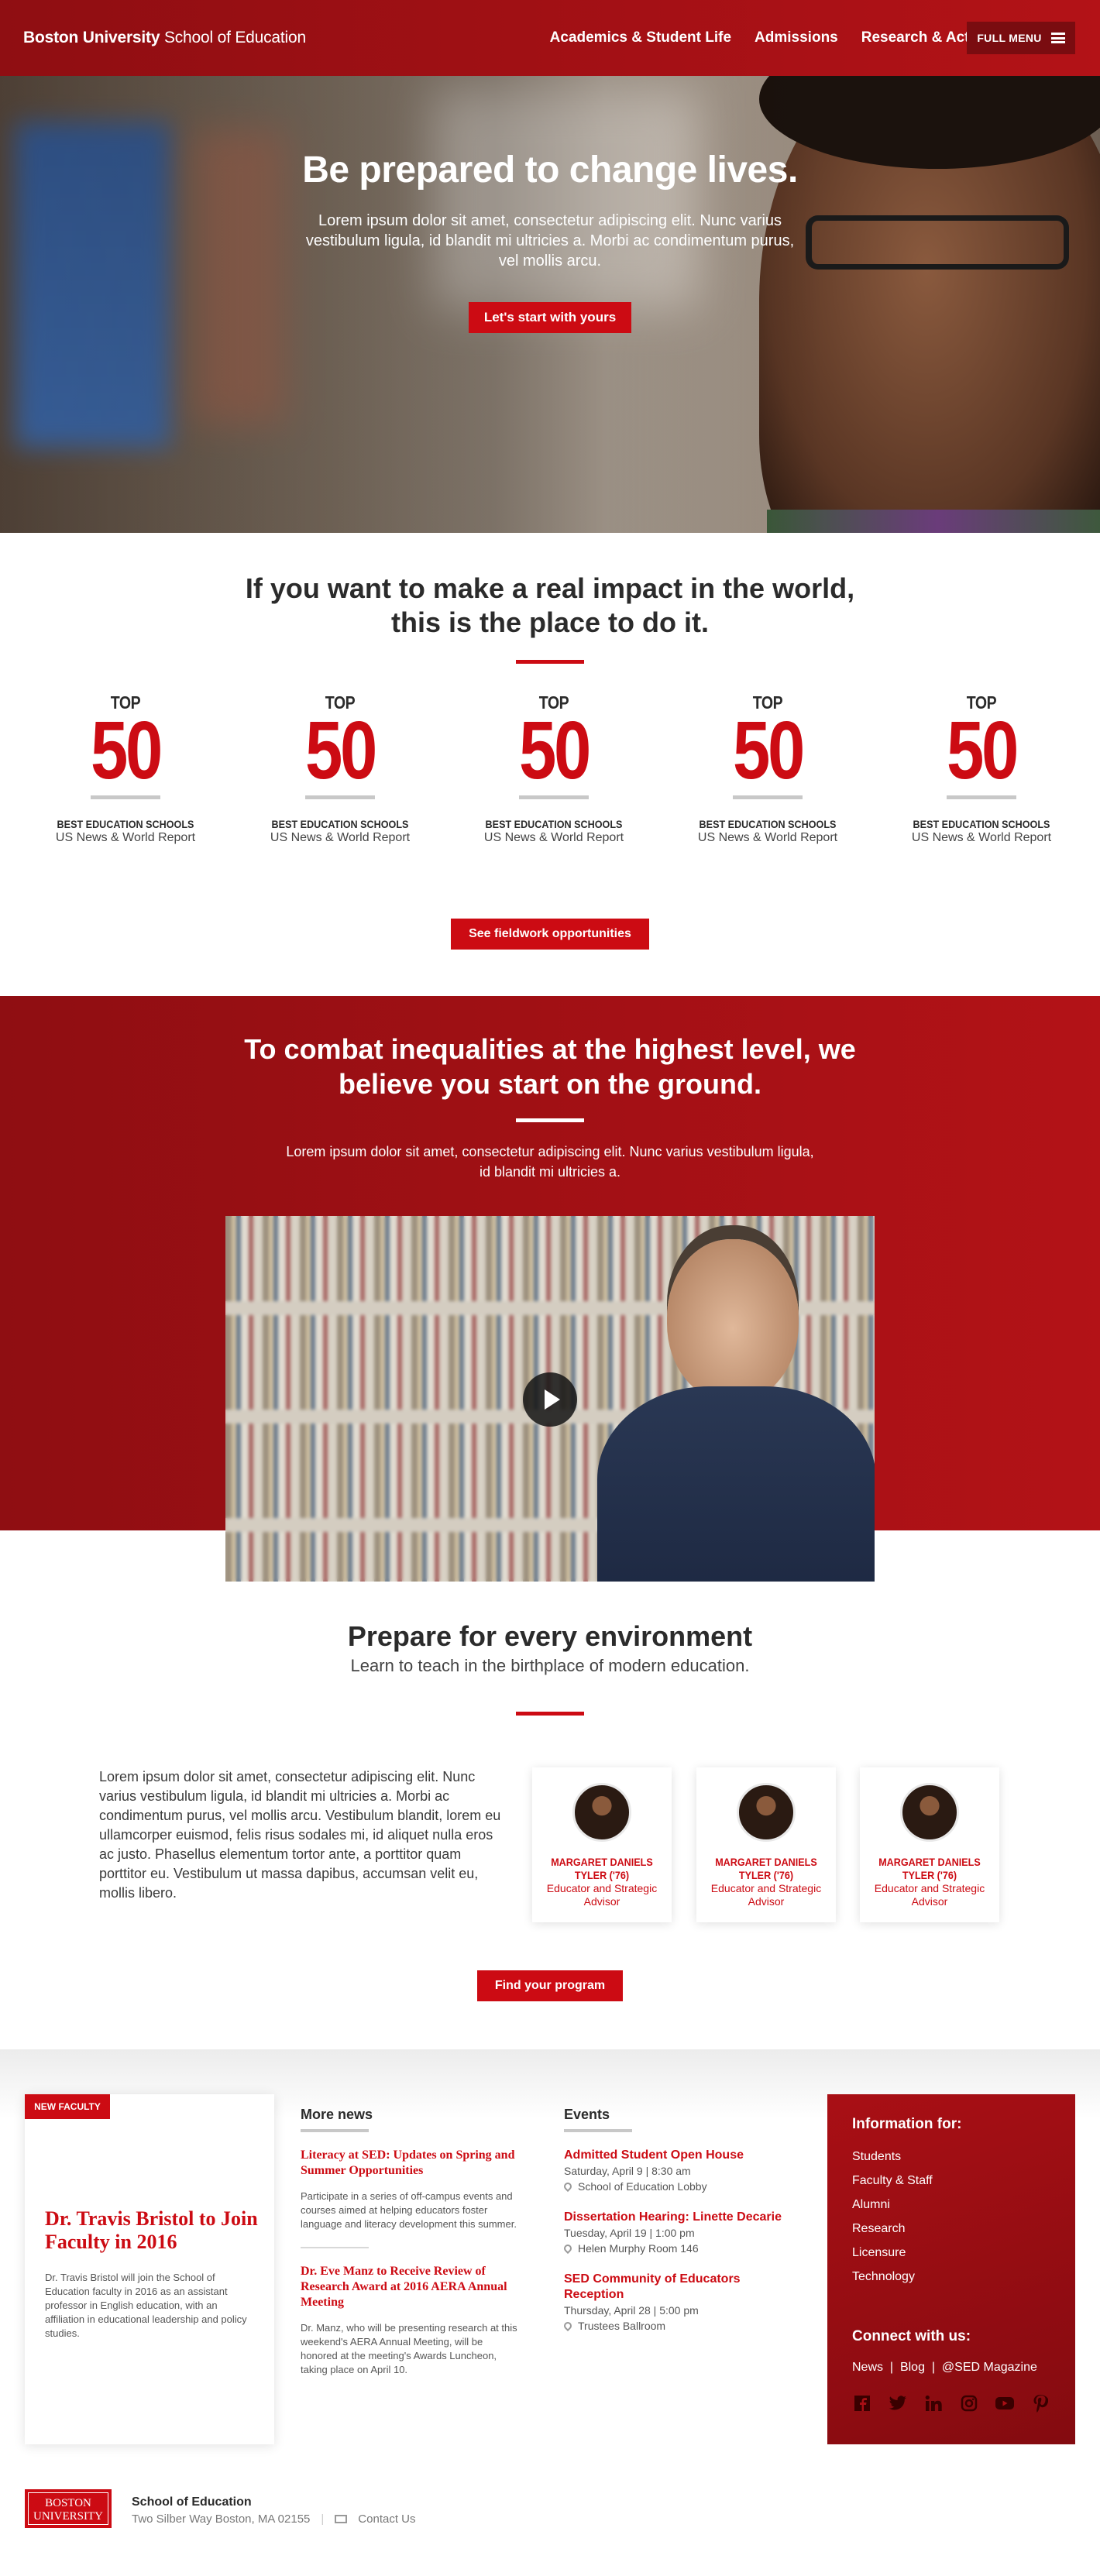 The width and height of the screenshot is (1100, 2576). Describe the element at coordinates (934, 2403) in the screenshot. I see `linkedin-icon` at that location.